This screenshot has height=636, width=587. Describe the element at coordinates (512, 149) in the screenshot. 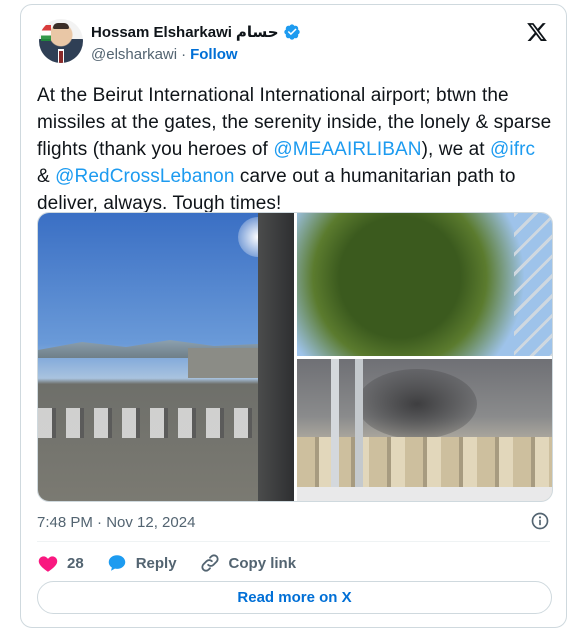

I see `mention-ifrc: @ifrc` at that location.